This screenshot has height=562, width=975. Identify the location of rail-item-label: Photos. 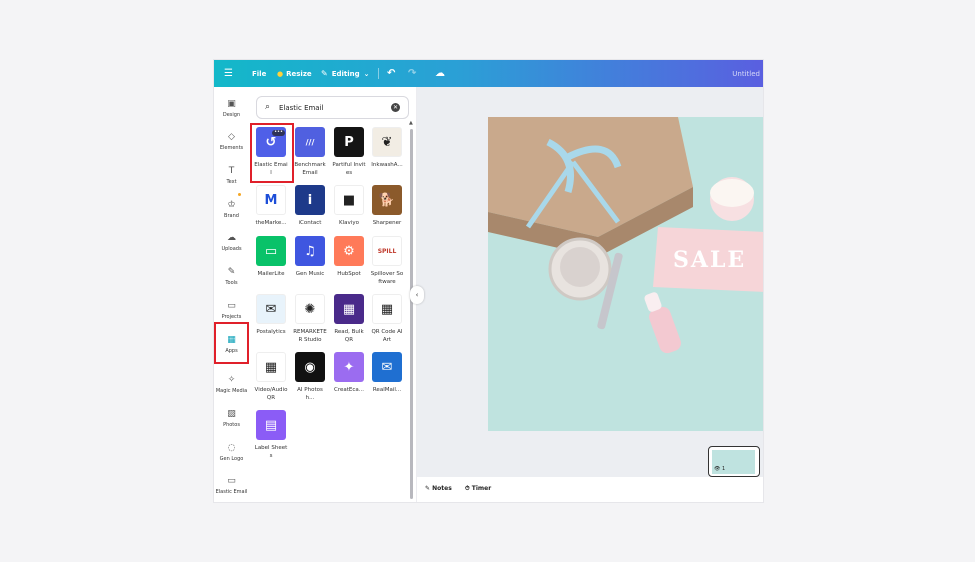
(231, 425).